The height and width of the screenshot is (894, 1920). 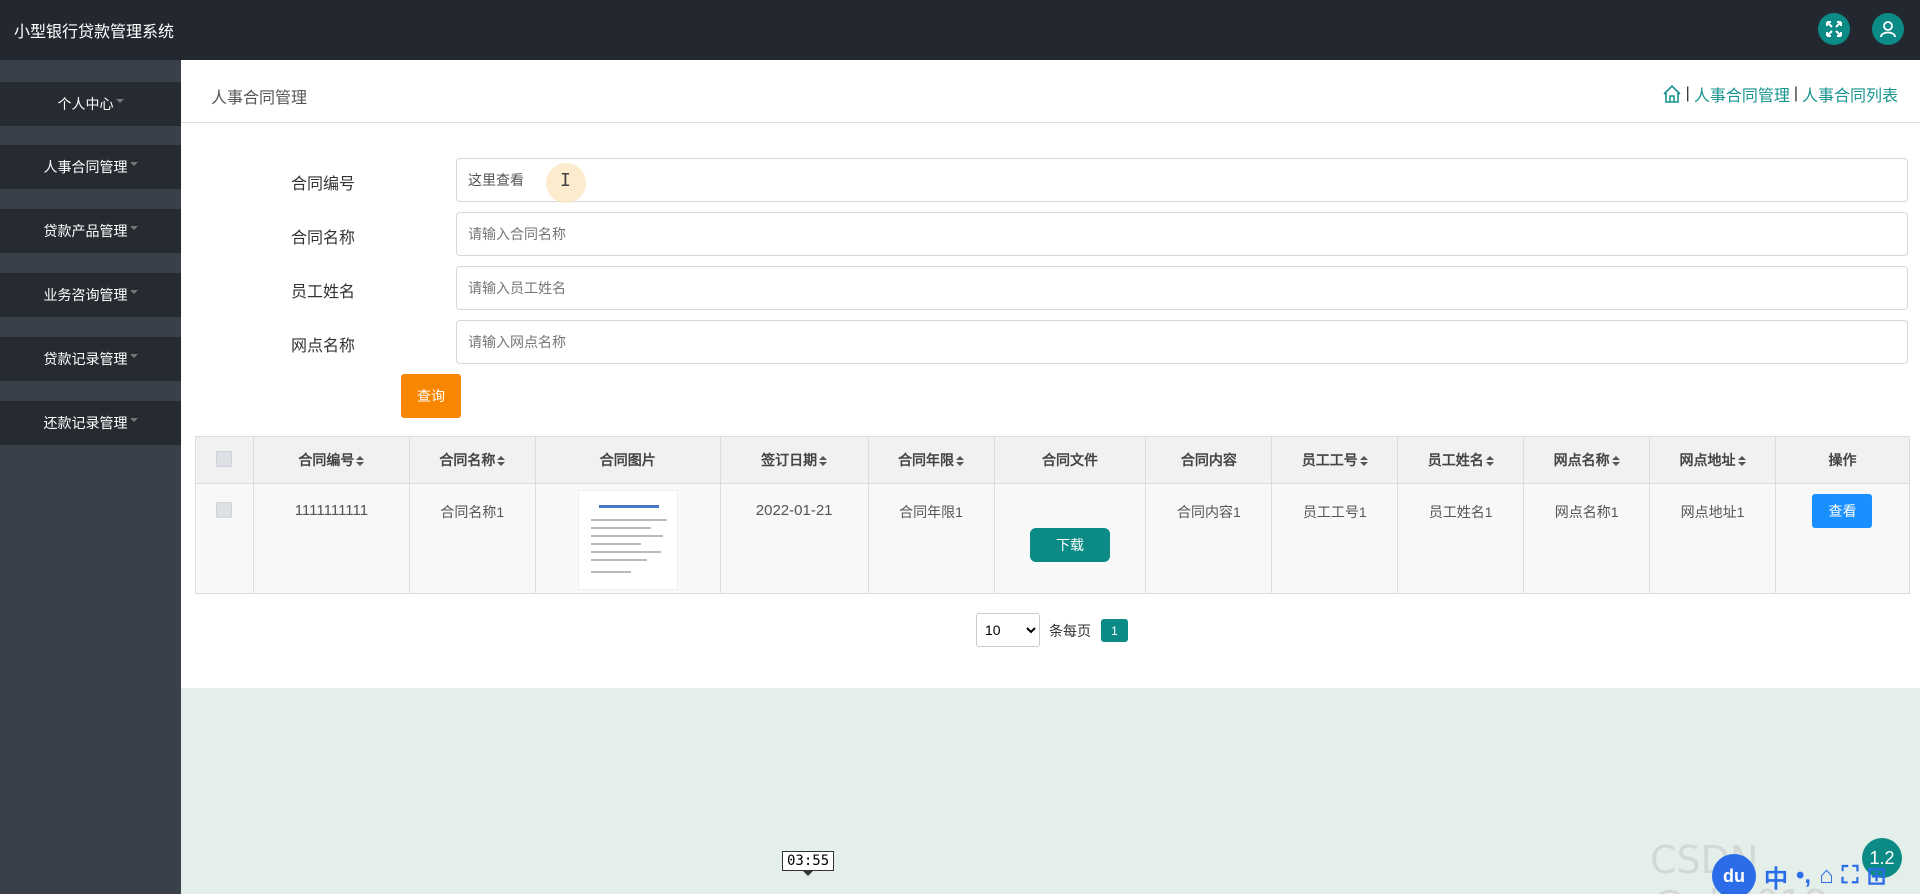 What do you see at coordinates (1816, 874) in the screenshot?
I see `ime-toolbar: du 中 •, ⌂ ⛶ ⊞` at bounding box center [1816, 874].